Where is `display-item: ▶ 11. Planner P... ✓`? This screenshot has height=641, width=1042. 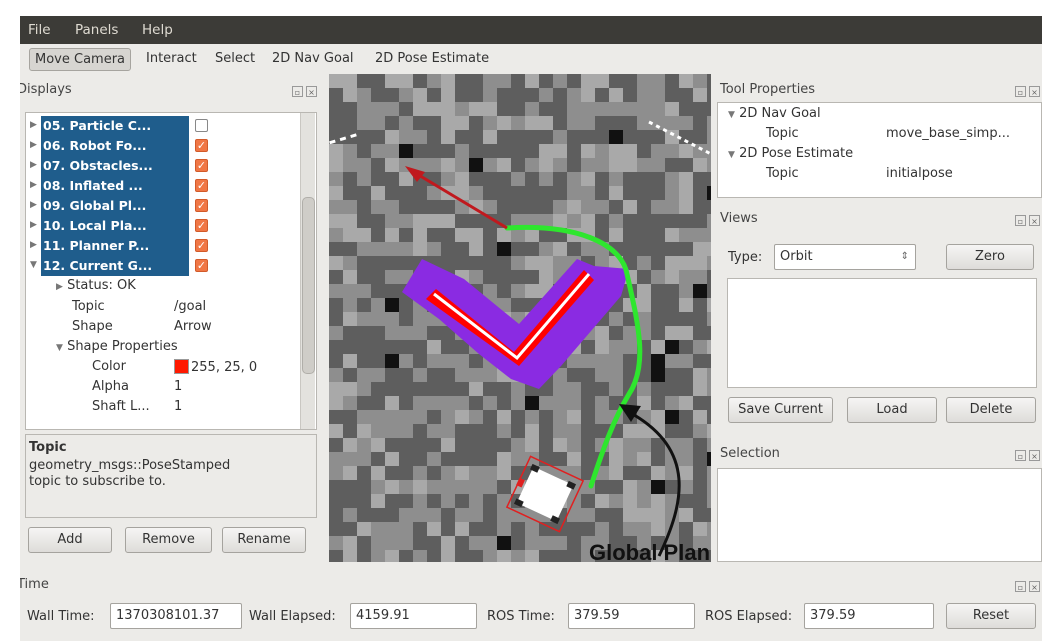 display-item: ▶ 11. Planner P... ✓ is located at coordinates (172, 246).